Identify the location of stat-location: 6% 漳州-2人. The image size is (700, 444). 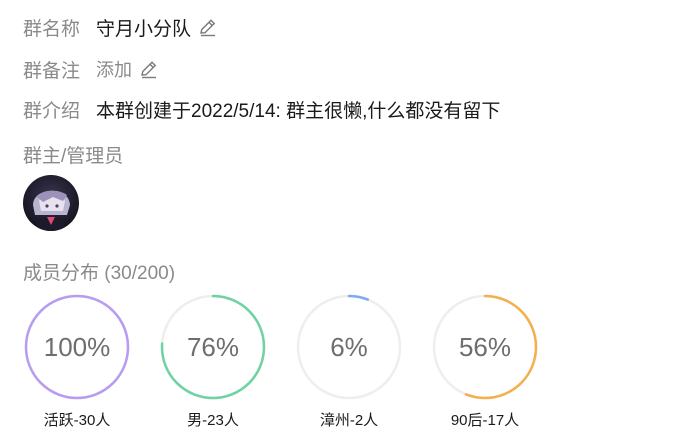
(349, 361).